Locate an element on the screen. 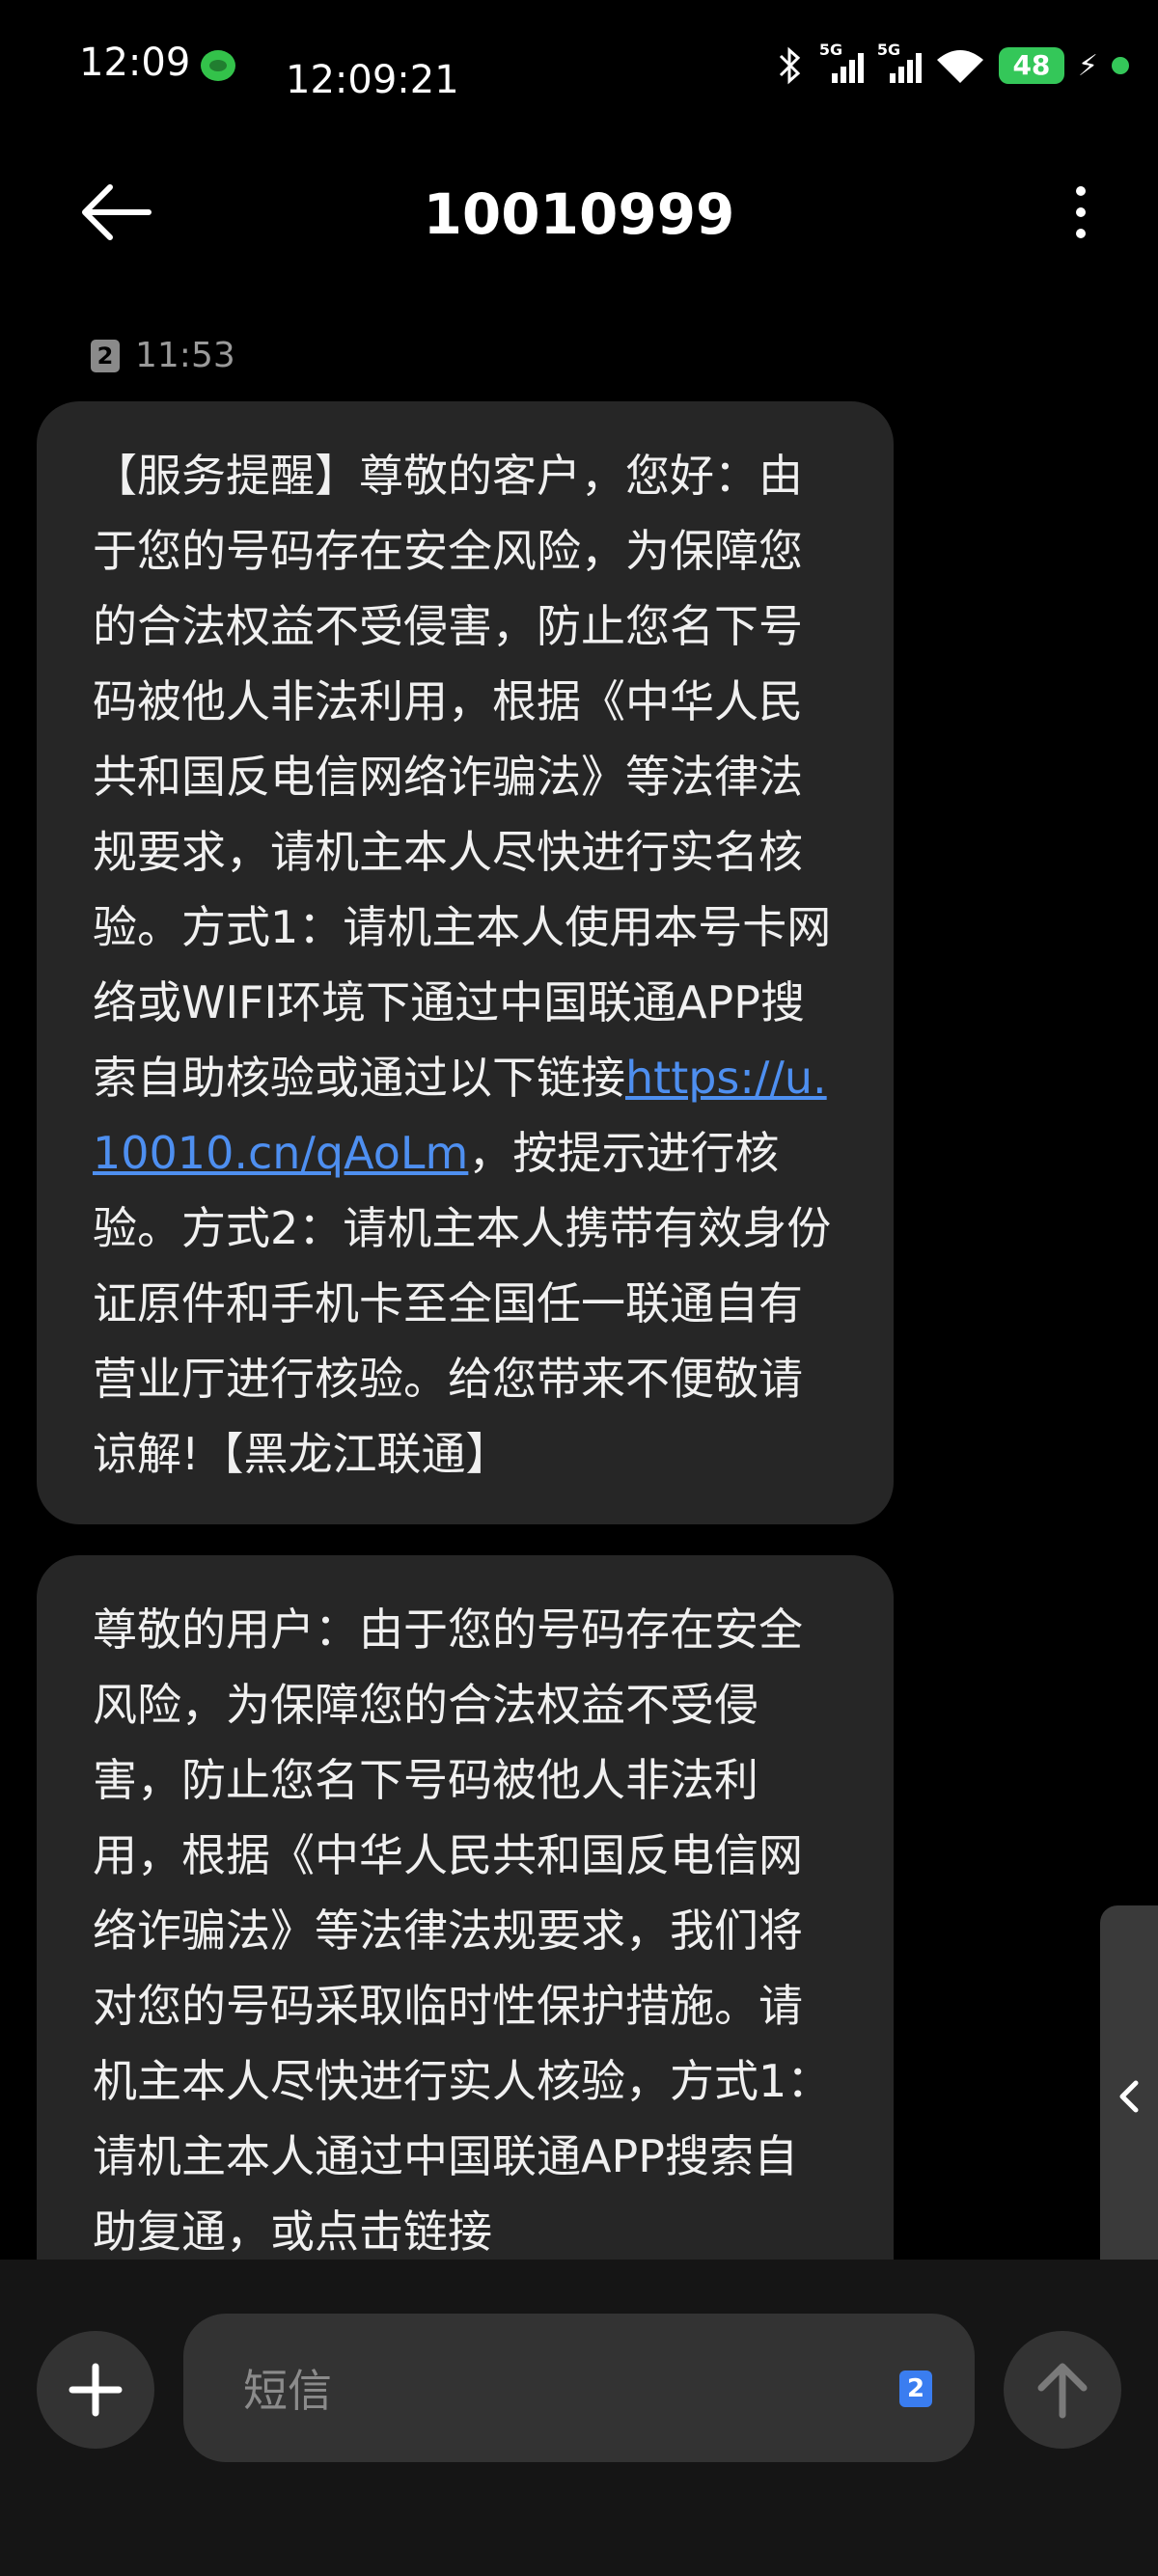  input-placeholder: 短信 is located at coordinates (287, 2391).